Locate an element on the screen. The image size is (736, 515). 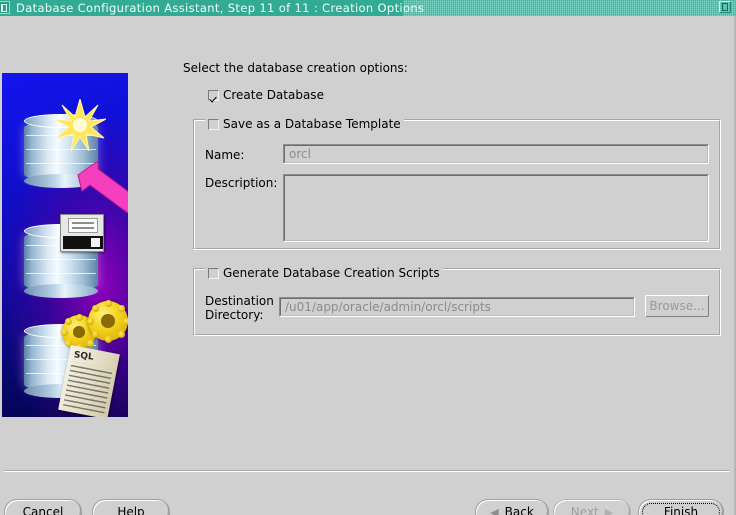
cancel-button: Cancel is located at coordinates (43, 507).